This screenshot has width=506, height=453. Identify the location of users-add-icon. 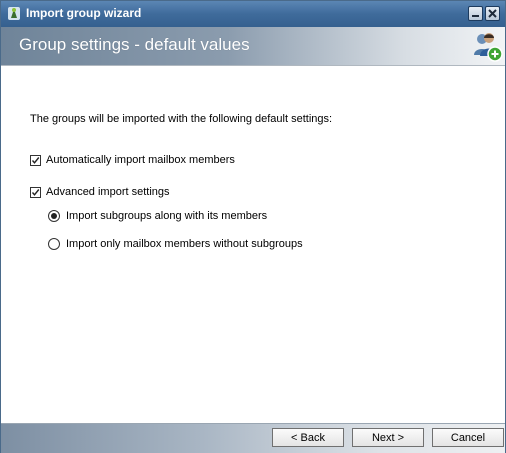
(487, 46).